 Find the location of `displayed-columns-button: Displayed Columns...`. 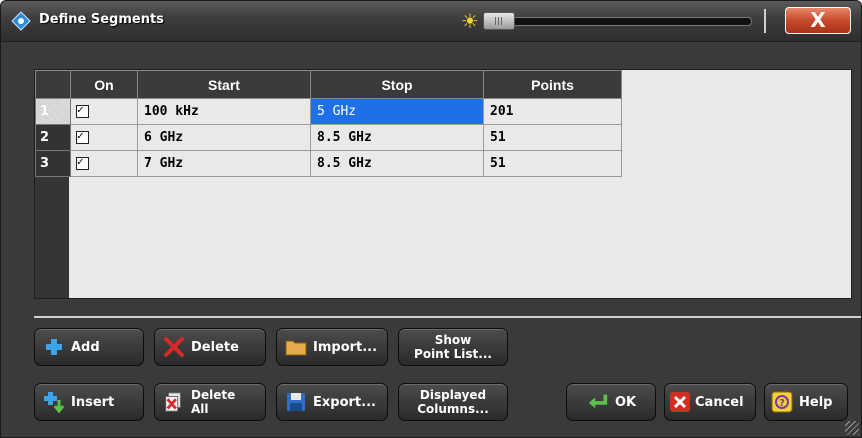

displayed-columns-button: Displayed Columns... is located at coordinates (453, 402).